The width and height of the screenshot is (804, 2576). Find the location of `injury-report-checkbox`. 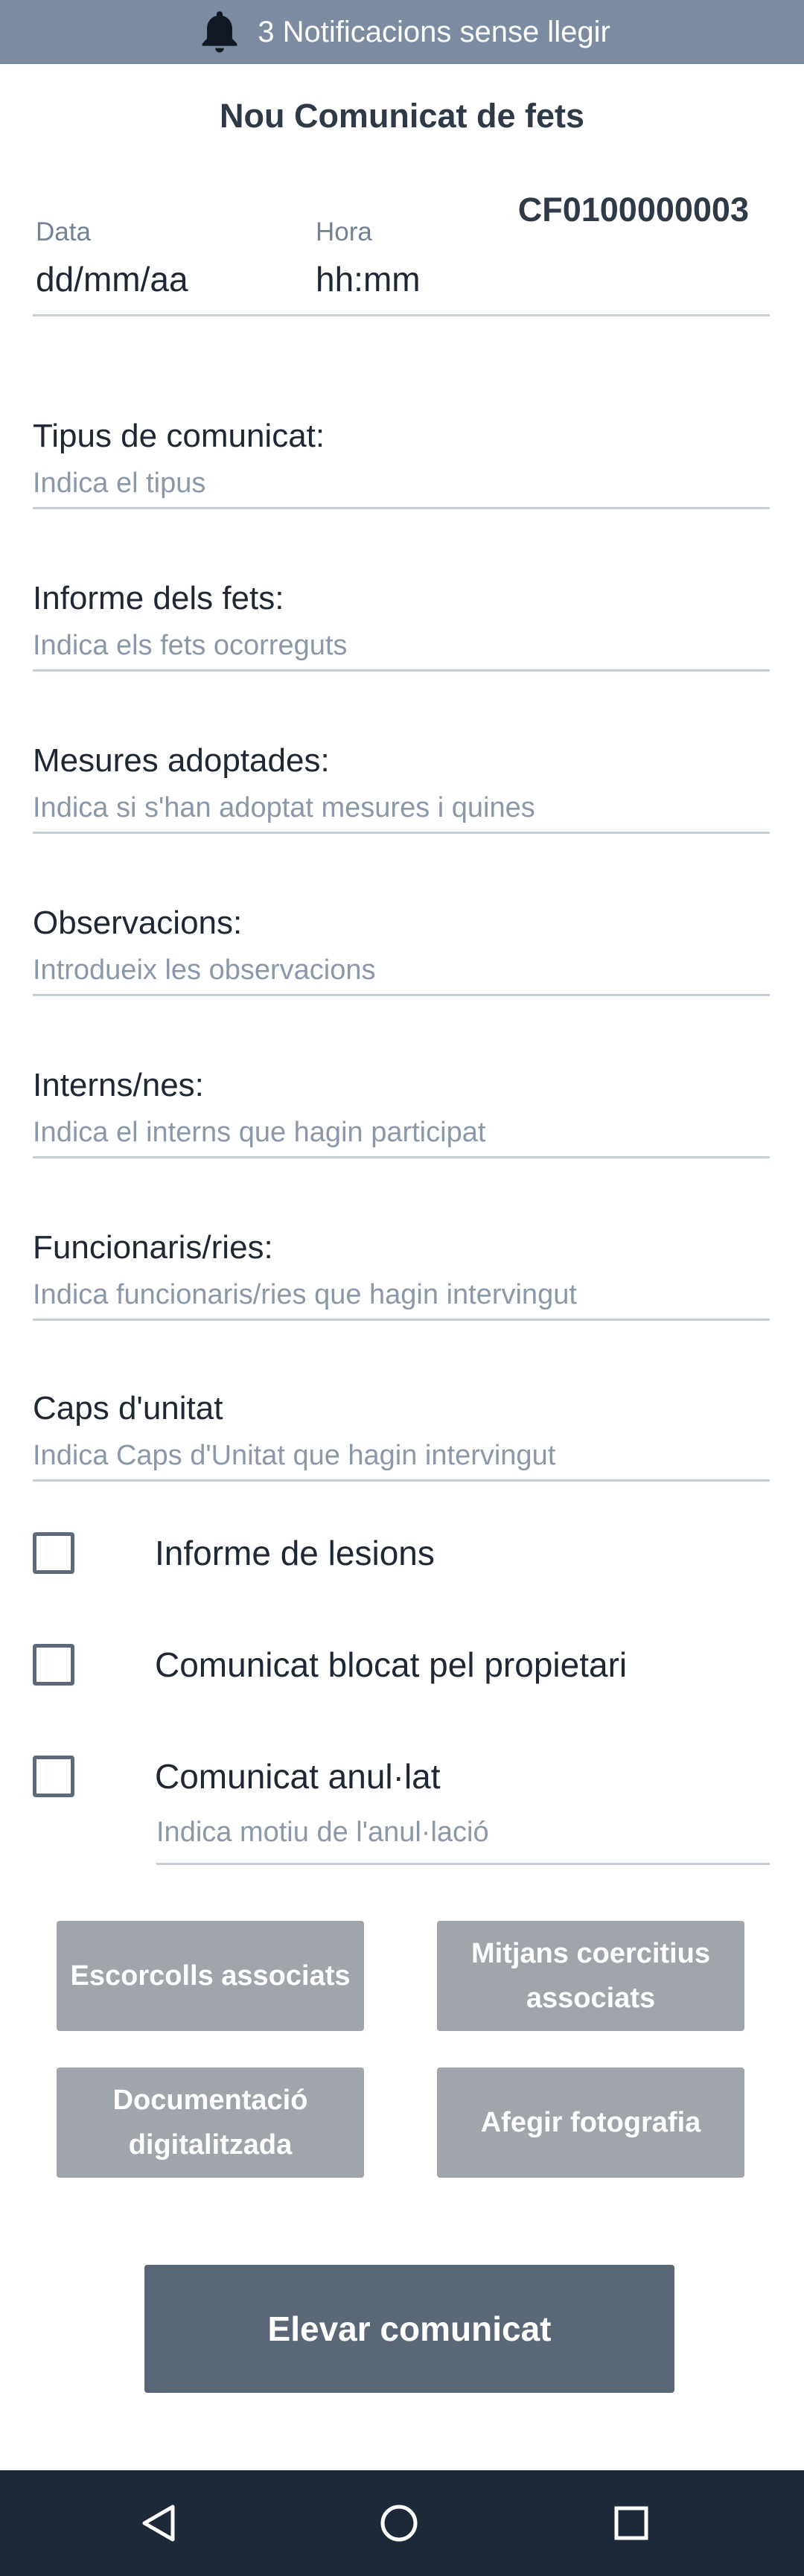

injury-report-checkbox is located at coordinates (54, 1553).